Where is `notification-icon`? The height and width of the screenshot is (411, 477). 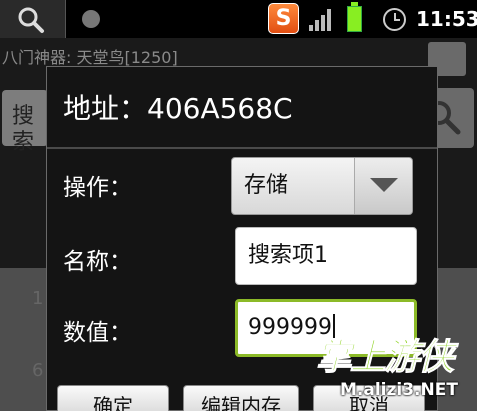 notification-icon is located at coordinates (91, 19).